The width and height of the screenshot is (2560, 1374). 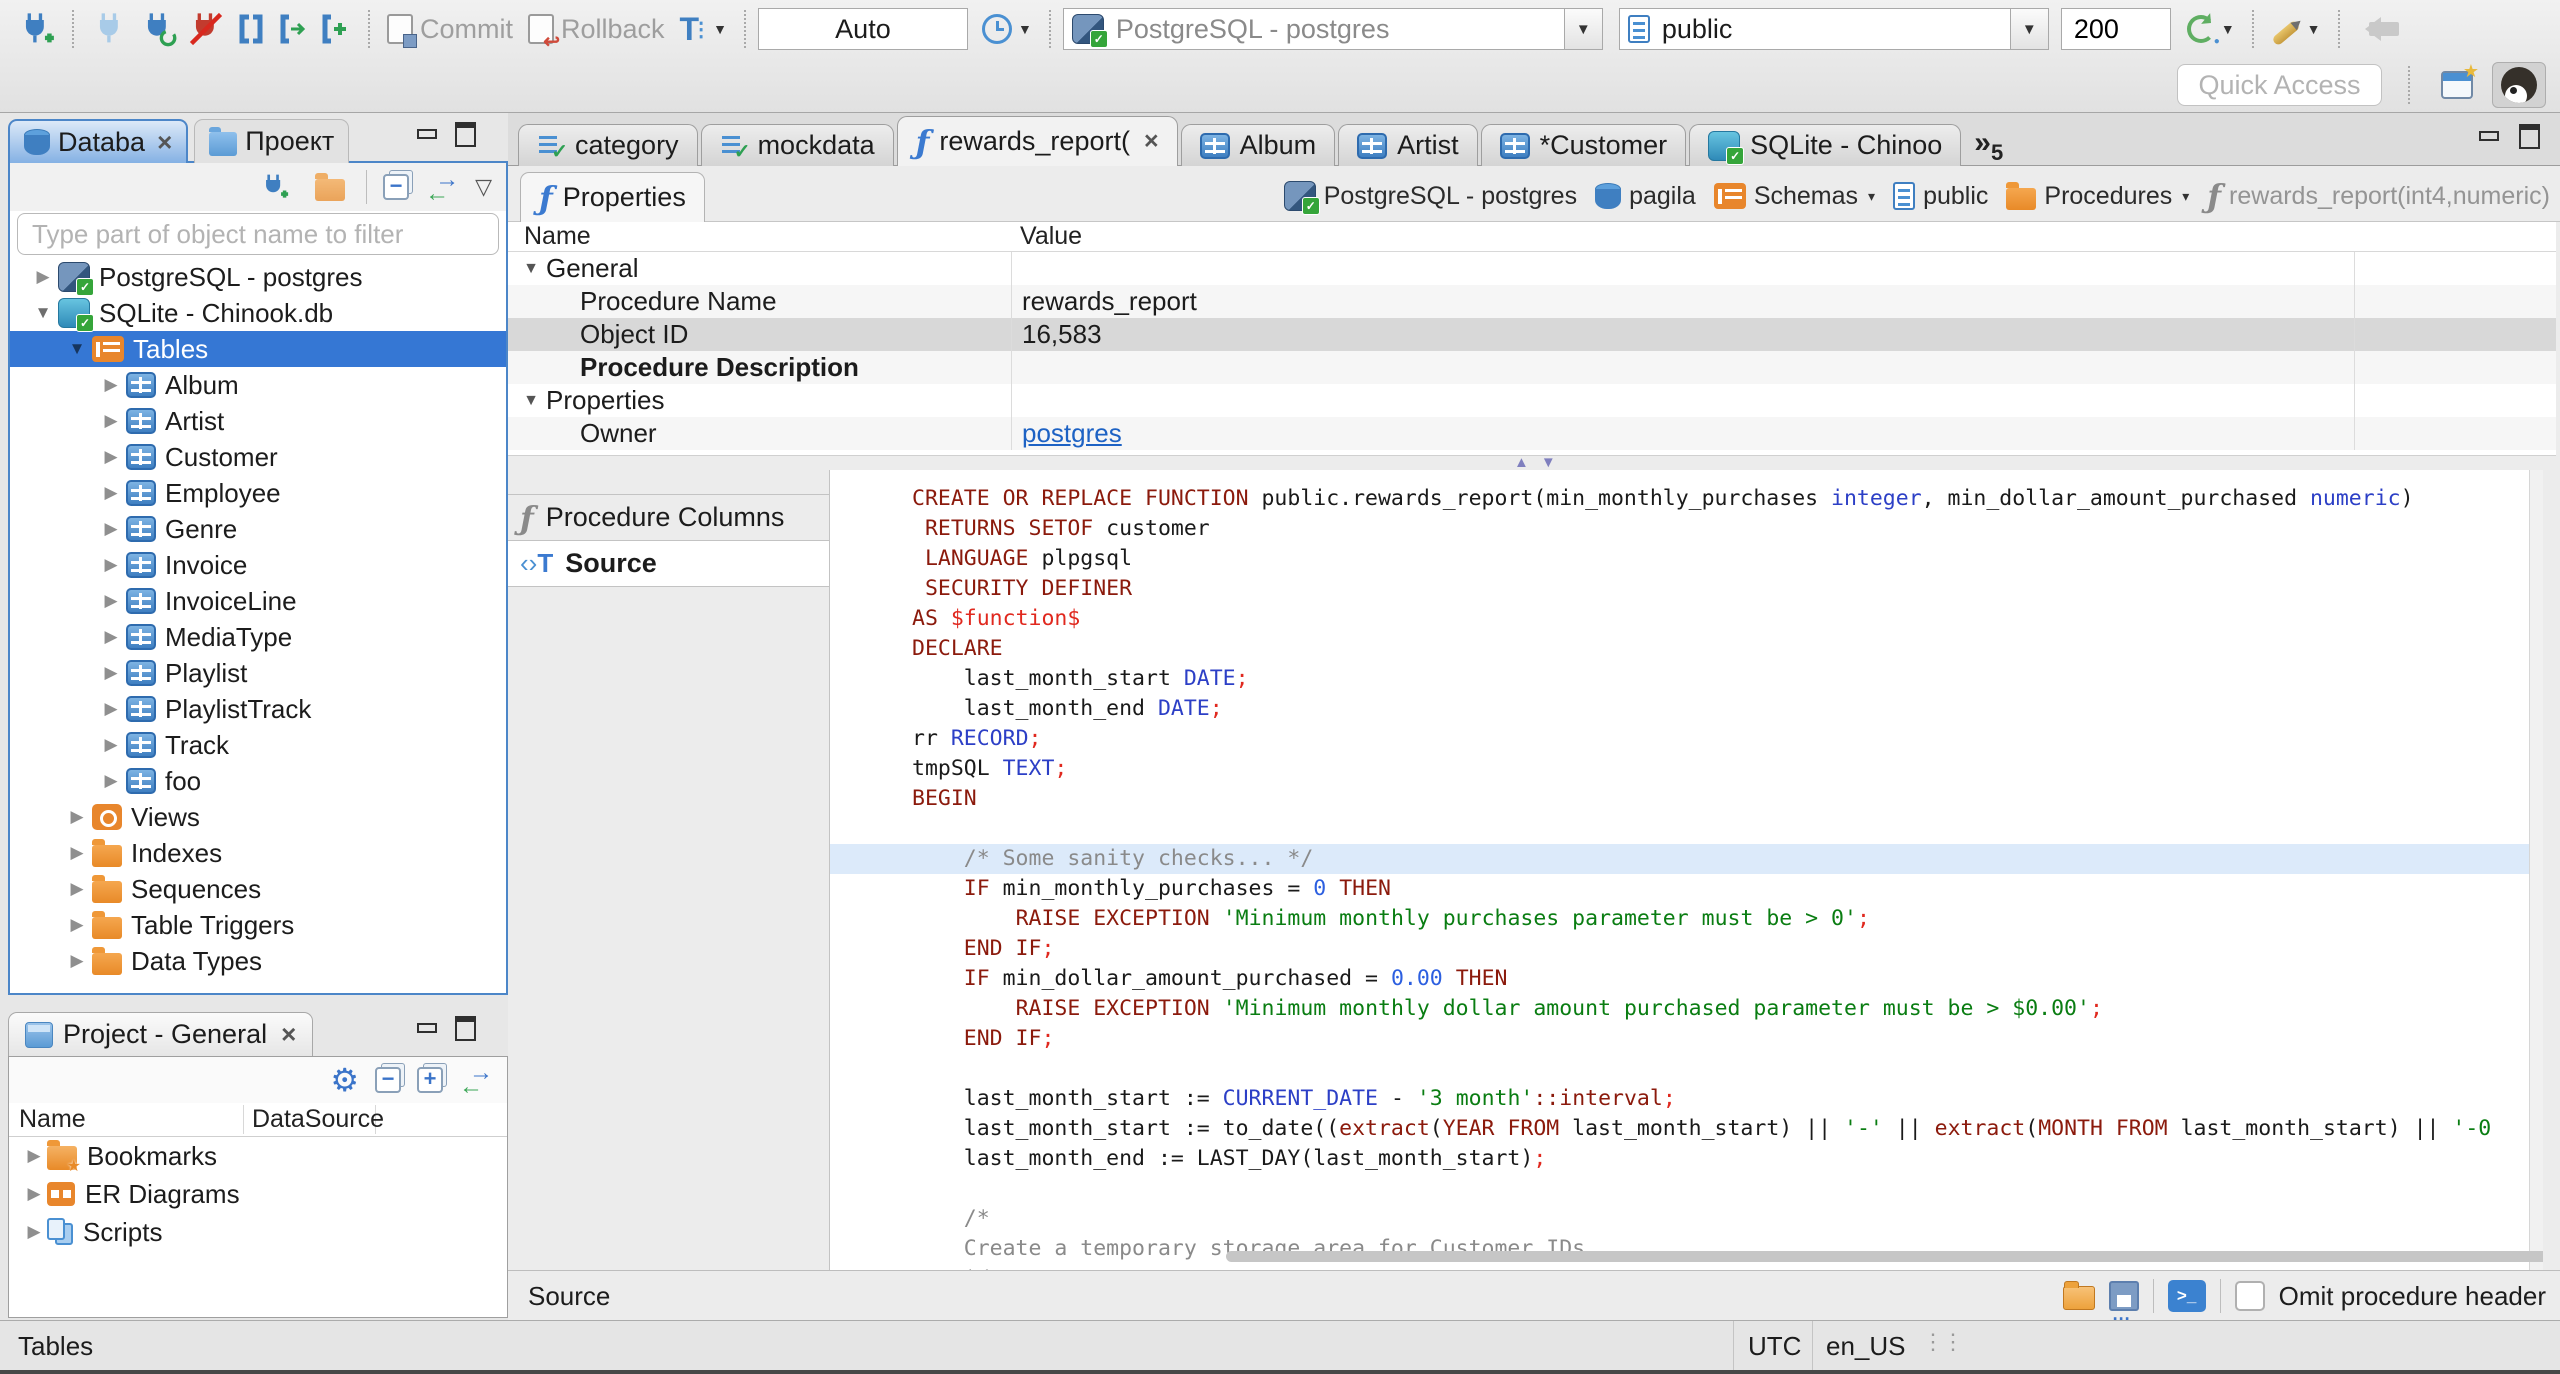 I want to click on tree-item-album: ▶ Album, so click(x=258, y=385).